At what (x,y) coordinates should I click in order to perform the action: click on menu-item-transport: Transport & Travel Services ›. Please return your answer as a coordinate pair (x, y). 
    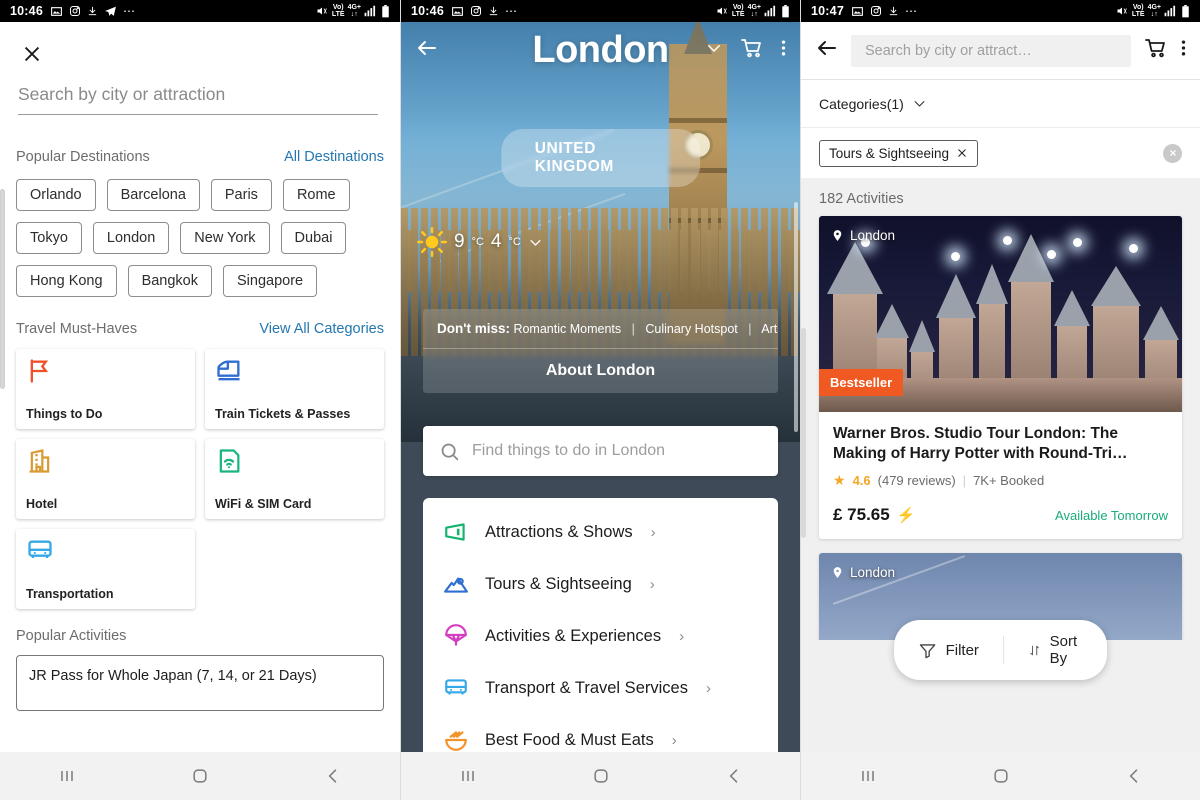
    Looking at the image, I should click on (600, 688).